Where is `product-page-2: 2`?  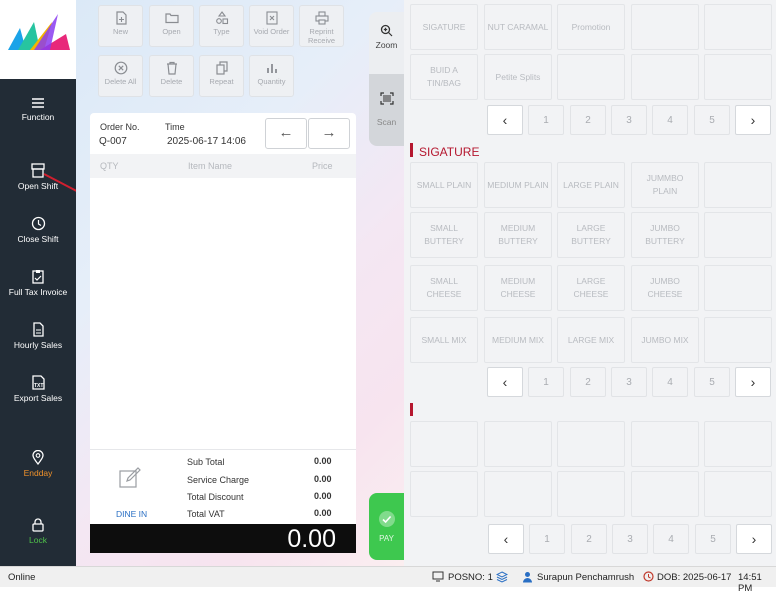
product-page-2: 2 is located at coordinates (588, 382).